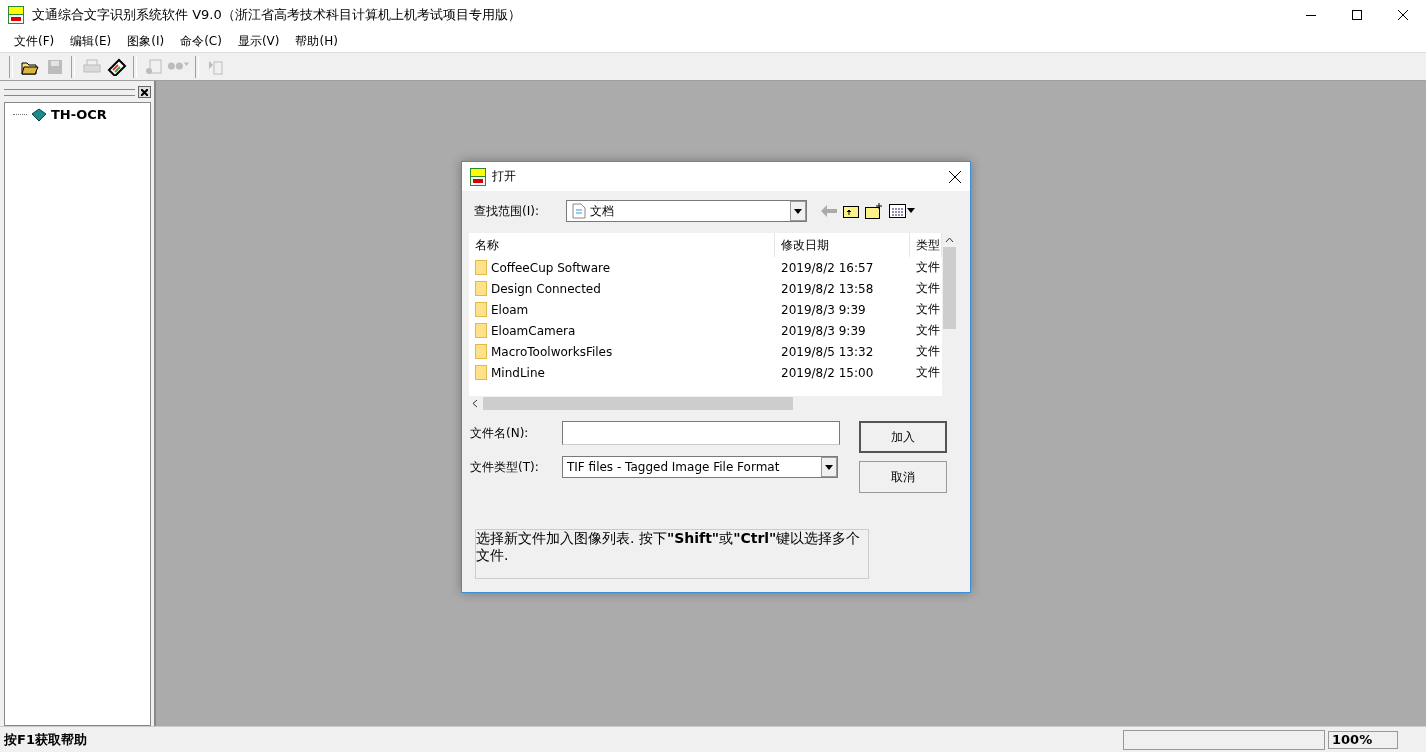  Describe the element at coordinates (518, 372) in the screenshot. I see `file-name: MindLine` at that location.